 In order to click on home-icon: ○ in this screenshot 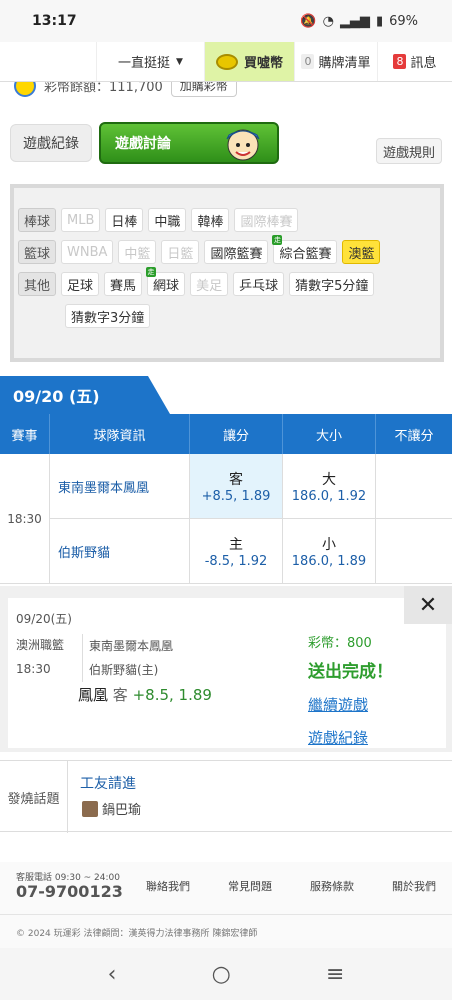, I will do `click(221, 974)`.